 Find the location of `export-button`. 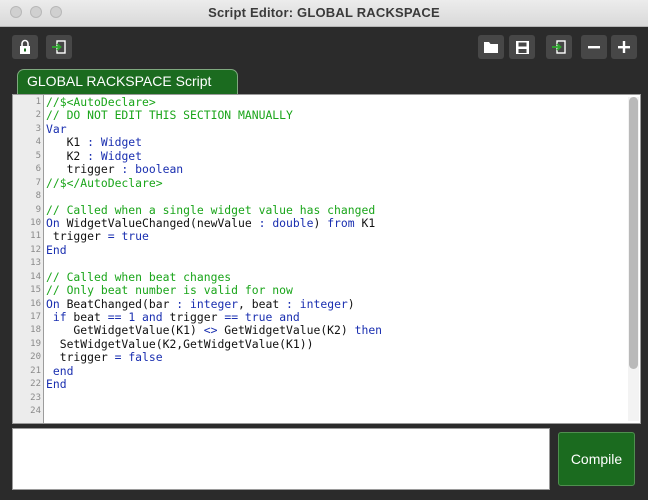

export-button is located at coordinates (559, 47).